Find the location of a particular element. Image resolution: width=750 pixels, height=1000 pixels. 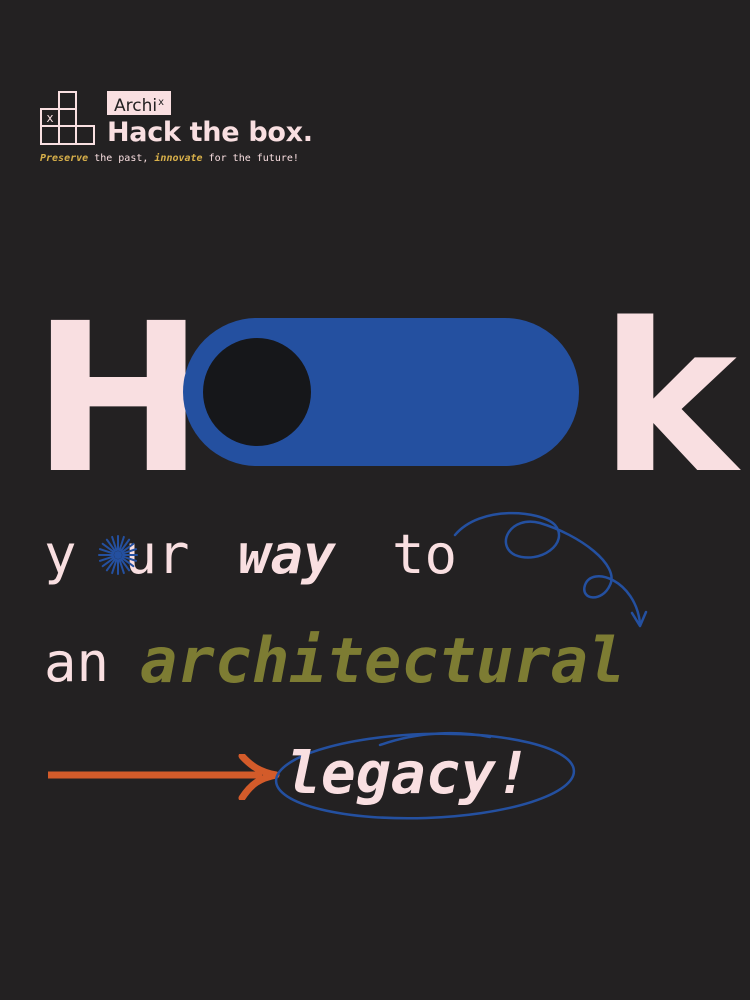

tagline-innovate: innovate is located at coordinates (178, 158).